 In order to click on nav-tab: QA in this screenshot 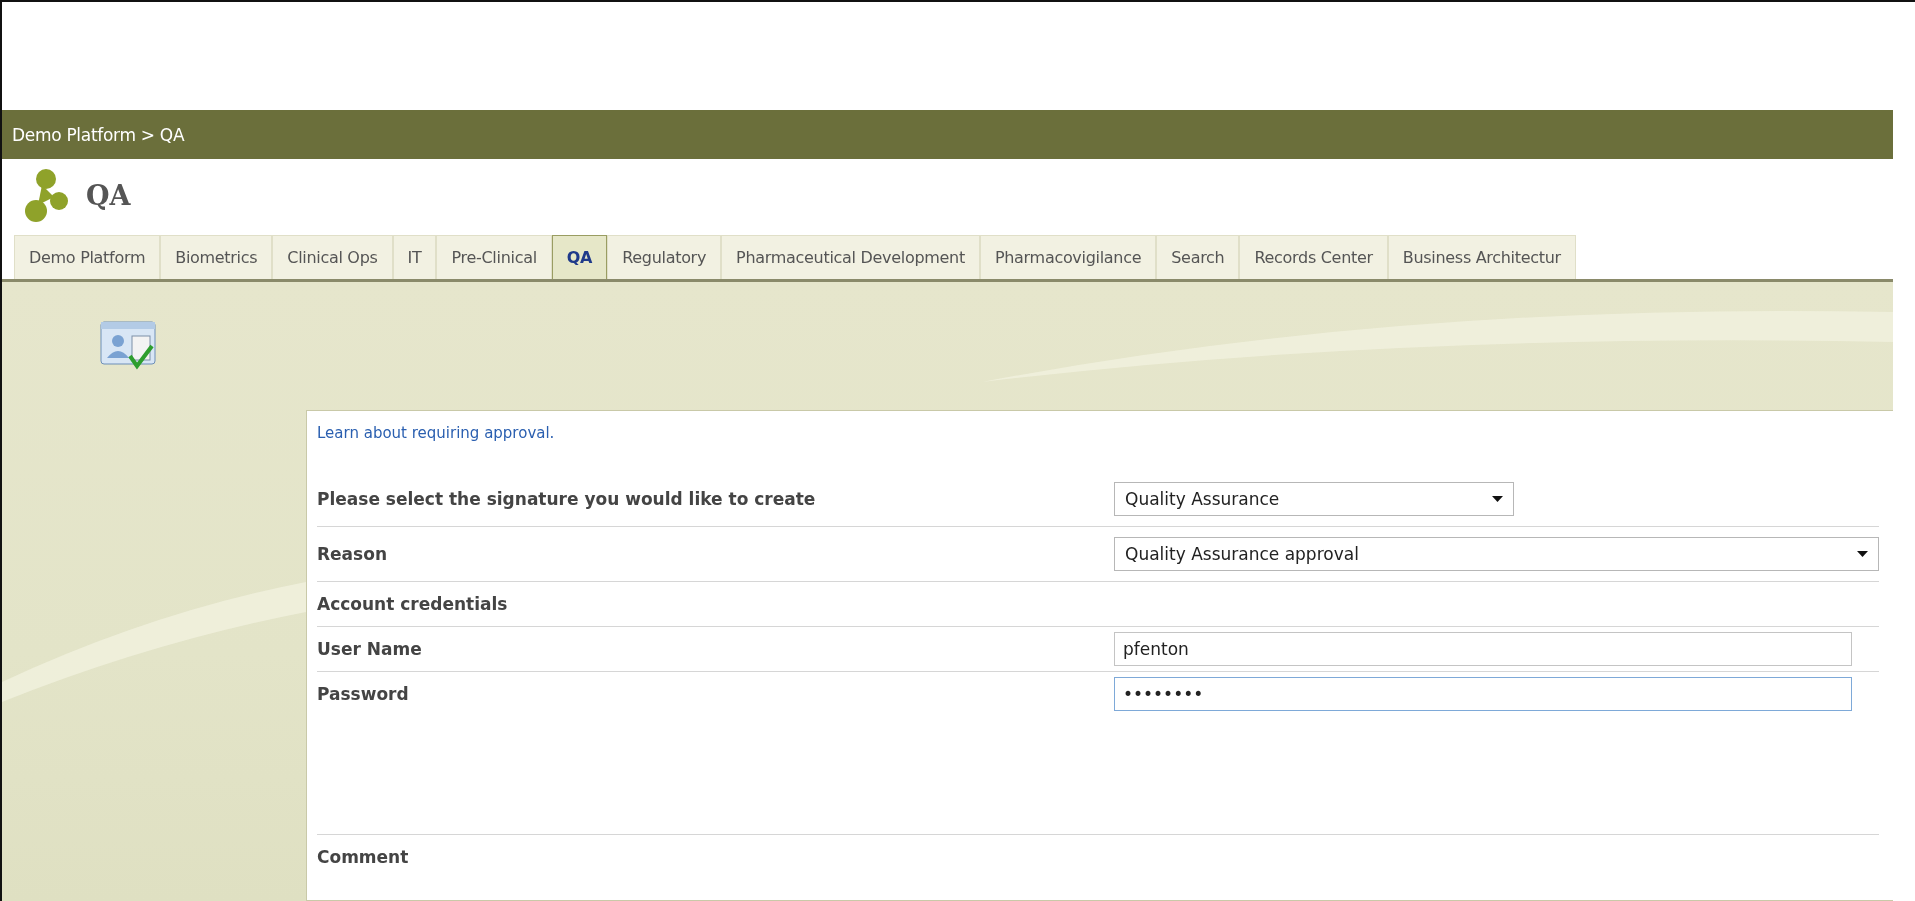, I will do `click(579, 257)`.